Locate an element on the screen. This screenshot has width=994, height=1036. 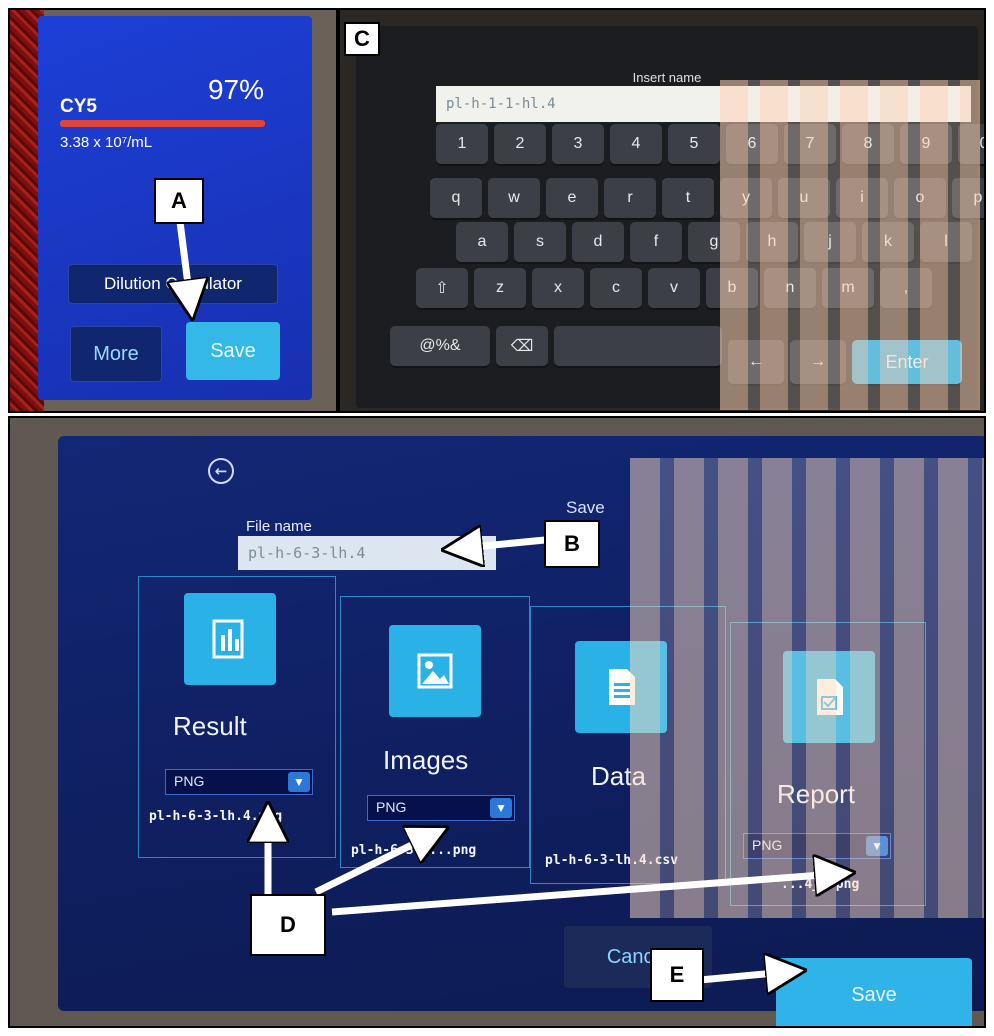
key-l: l is located at coordinates (946, 242).